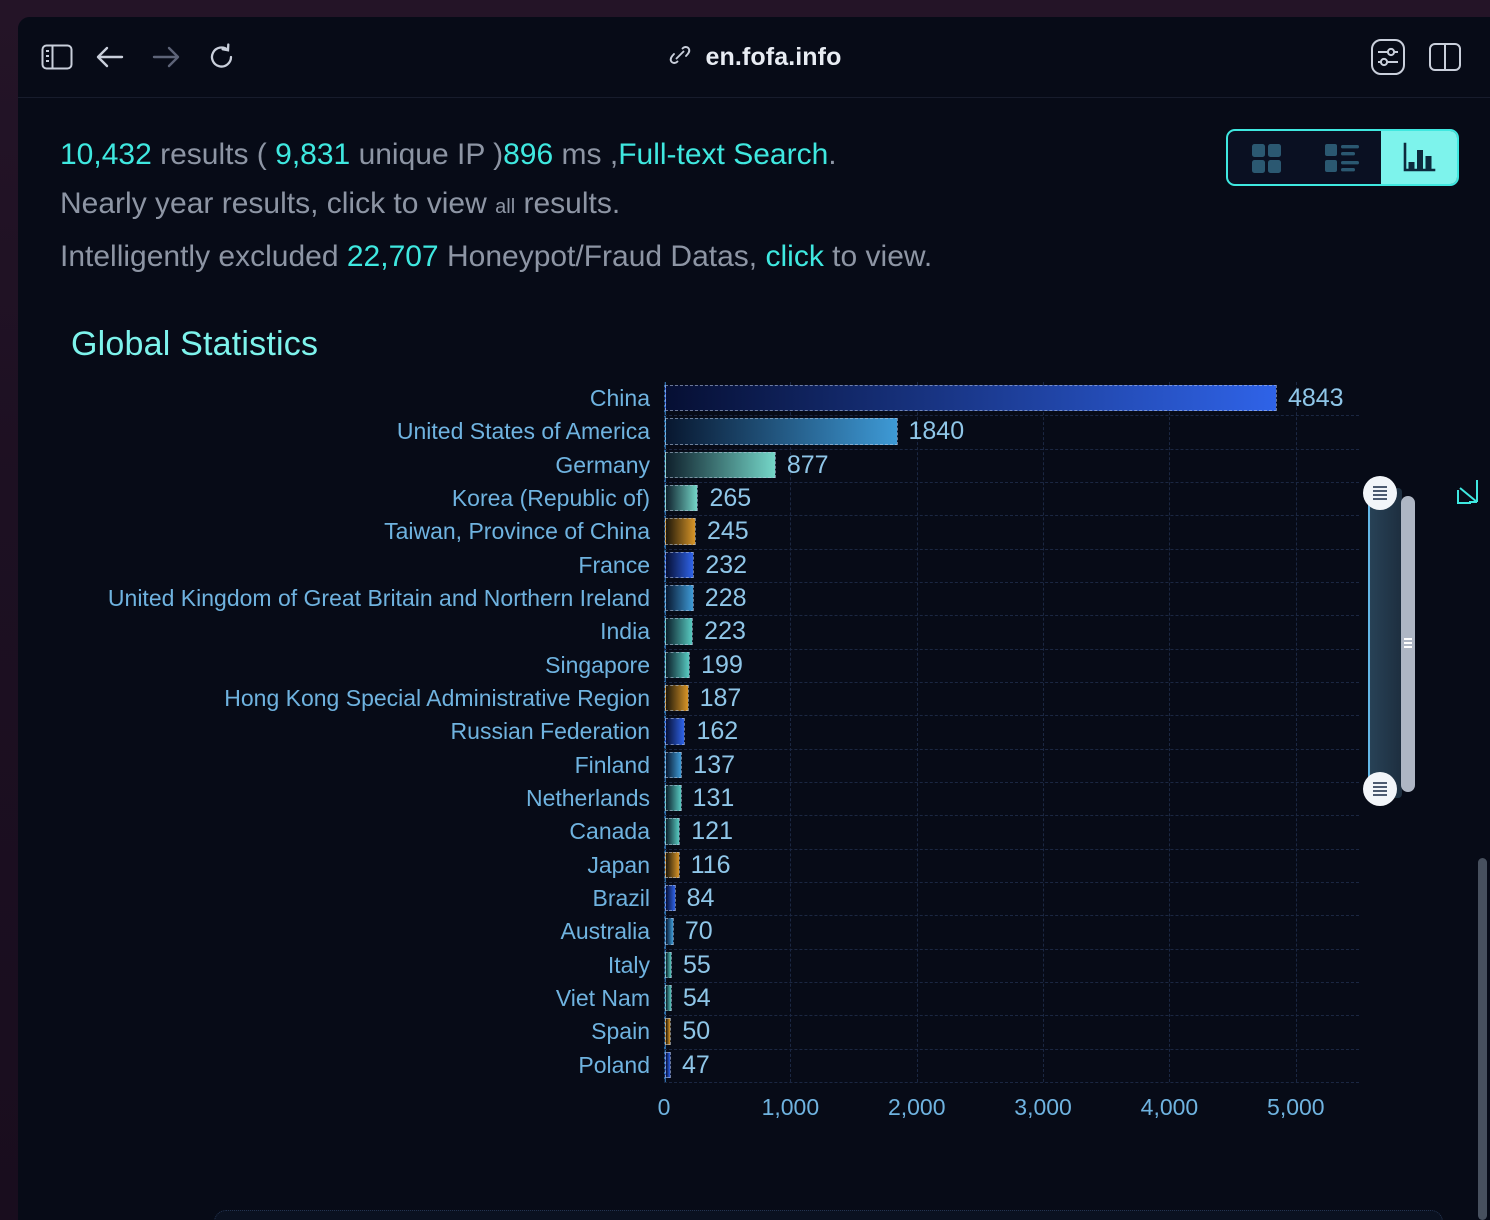 The width and height of the screenshot is (1490, 1220). What do you see at coordinates (437, 698) in the screenshot?
I see `chart-category-label: Hong Kong Special Administrative Region` at bounding box center [437, 698].